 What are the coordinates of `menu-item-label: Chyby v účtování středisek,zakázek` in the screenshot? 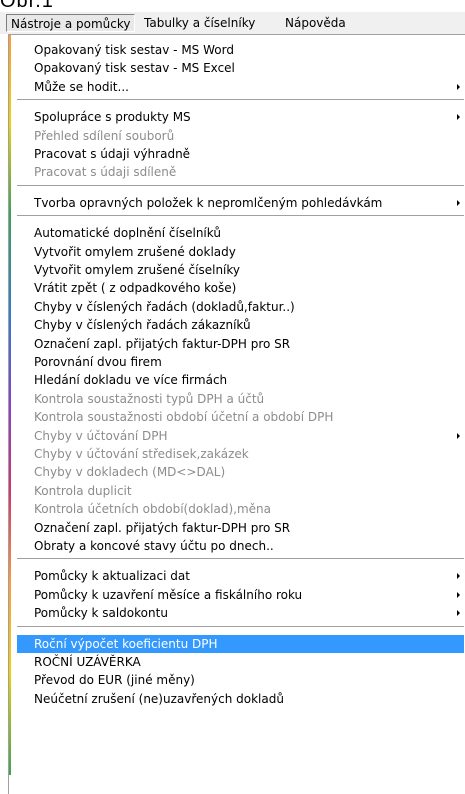 It's located at (141, 454).